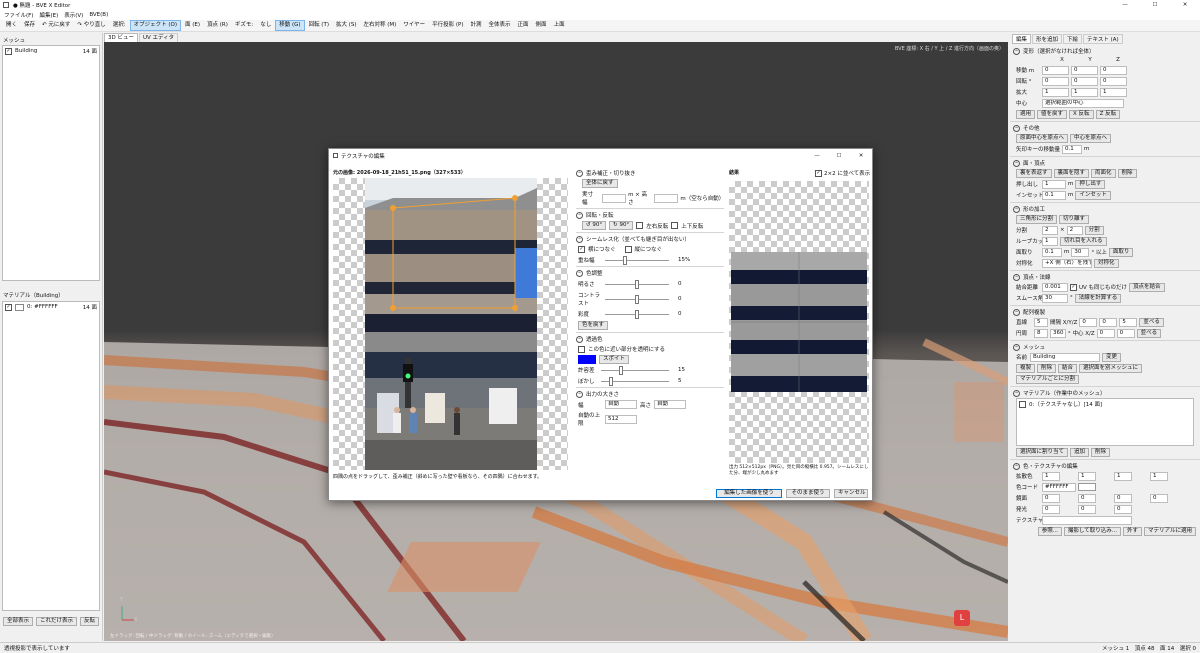 The height and width of the screenshot is (653, 1200). Describe the element at coordinates (91, 25) in the screenshot. I see `redo-button: ↷ やり直し` at that location.